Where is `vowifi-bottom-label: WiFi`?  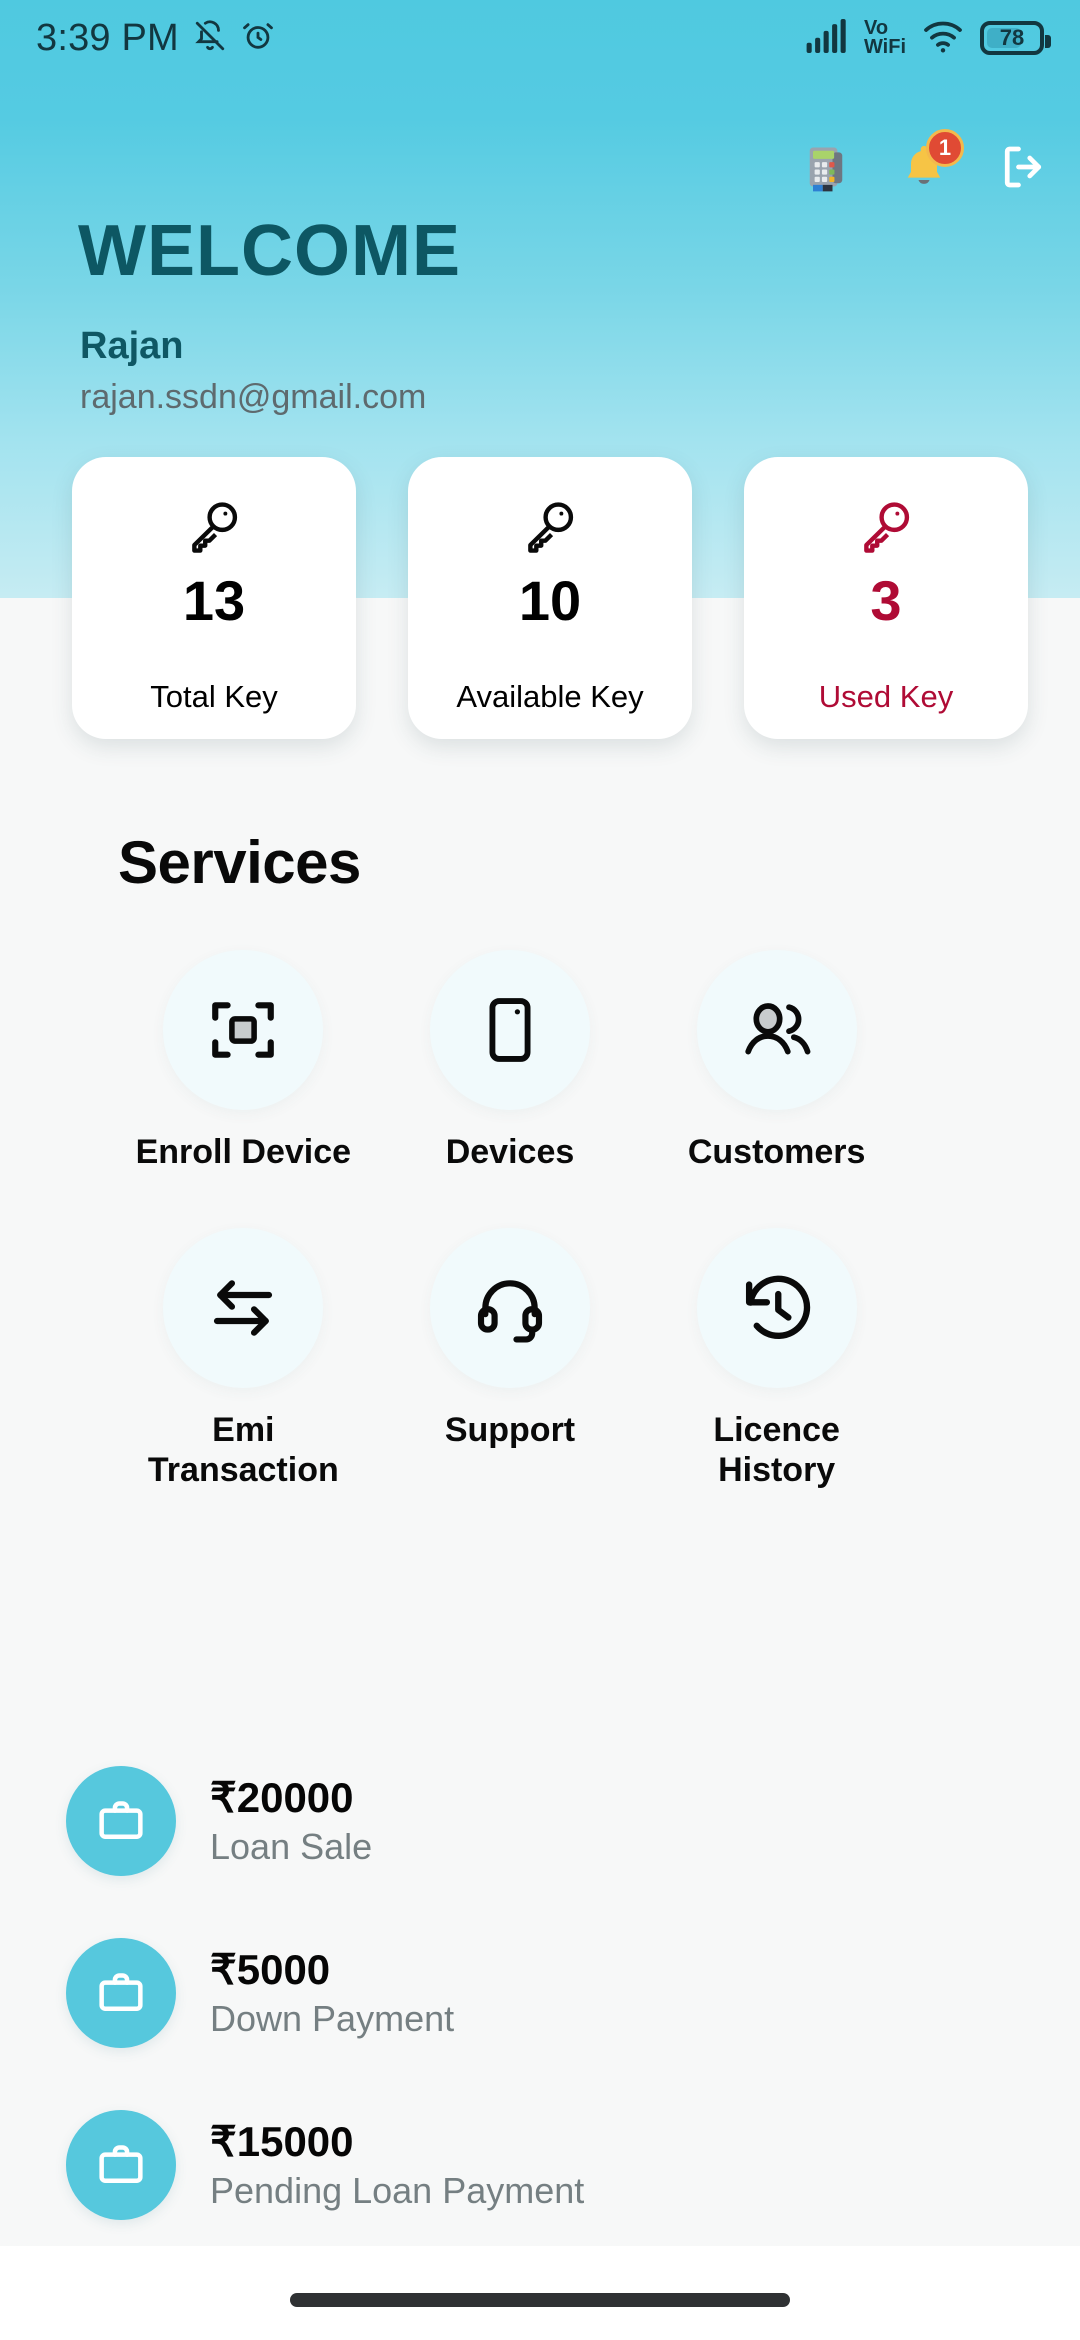
vowifi-bottom-label: WiFi is located at coordinates (884, 47).